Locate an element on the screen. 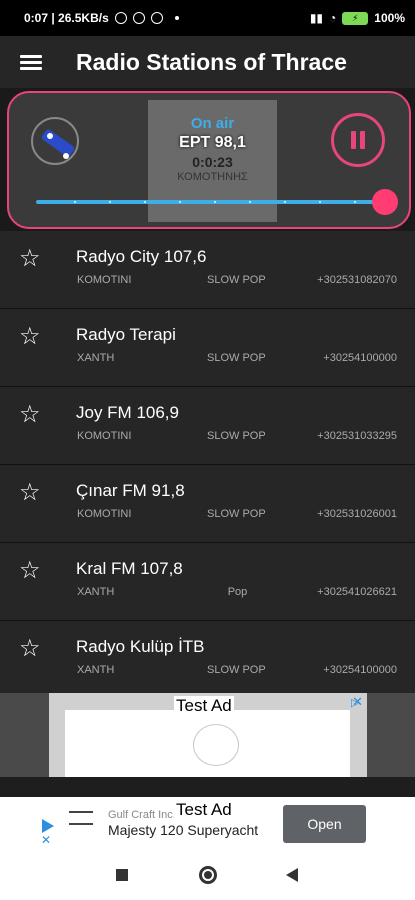  station-city: ΚΟΜΟΤΗΝΗΣ is located at coordinates (212, 177).